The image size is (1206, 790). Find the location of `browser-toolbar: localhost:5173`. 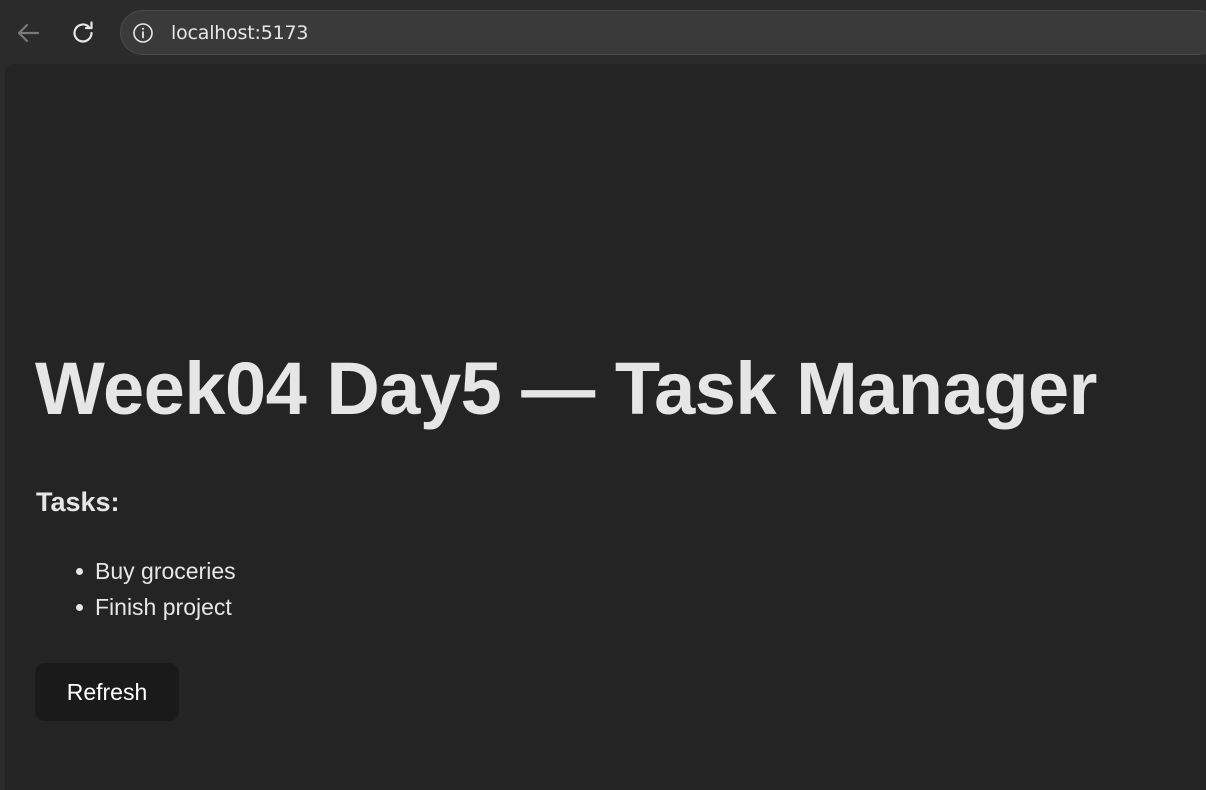

browser-toolbar: localhost:5173 is located at coordinates (603, 32).